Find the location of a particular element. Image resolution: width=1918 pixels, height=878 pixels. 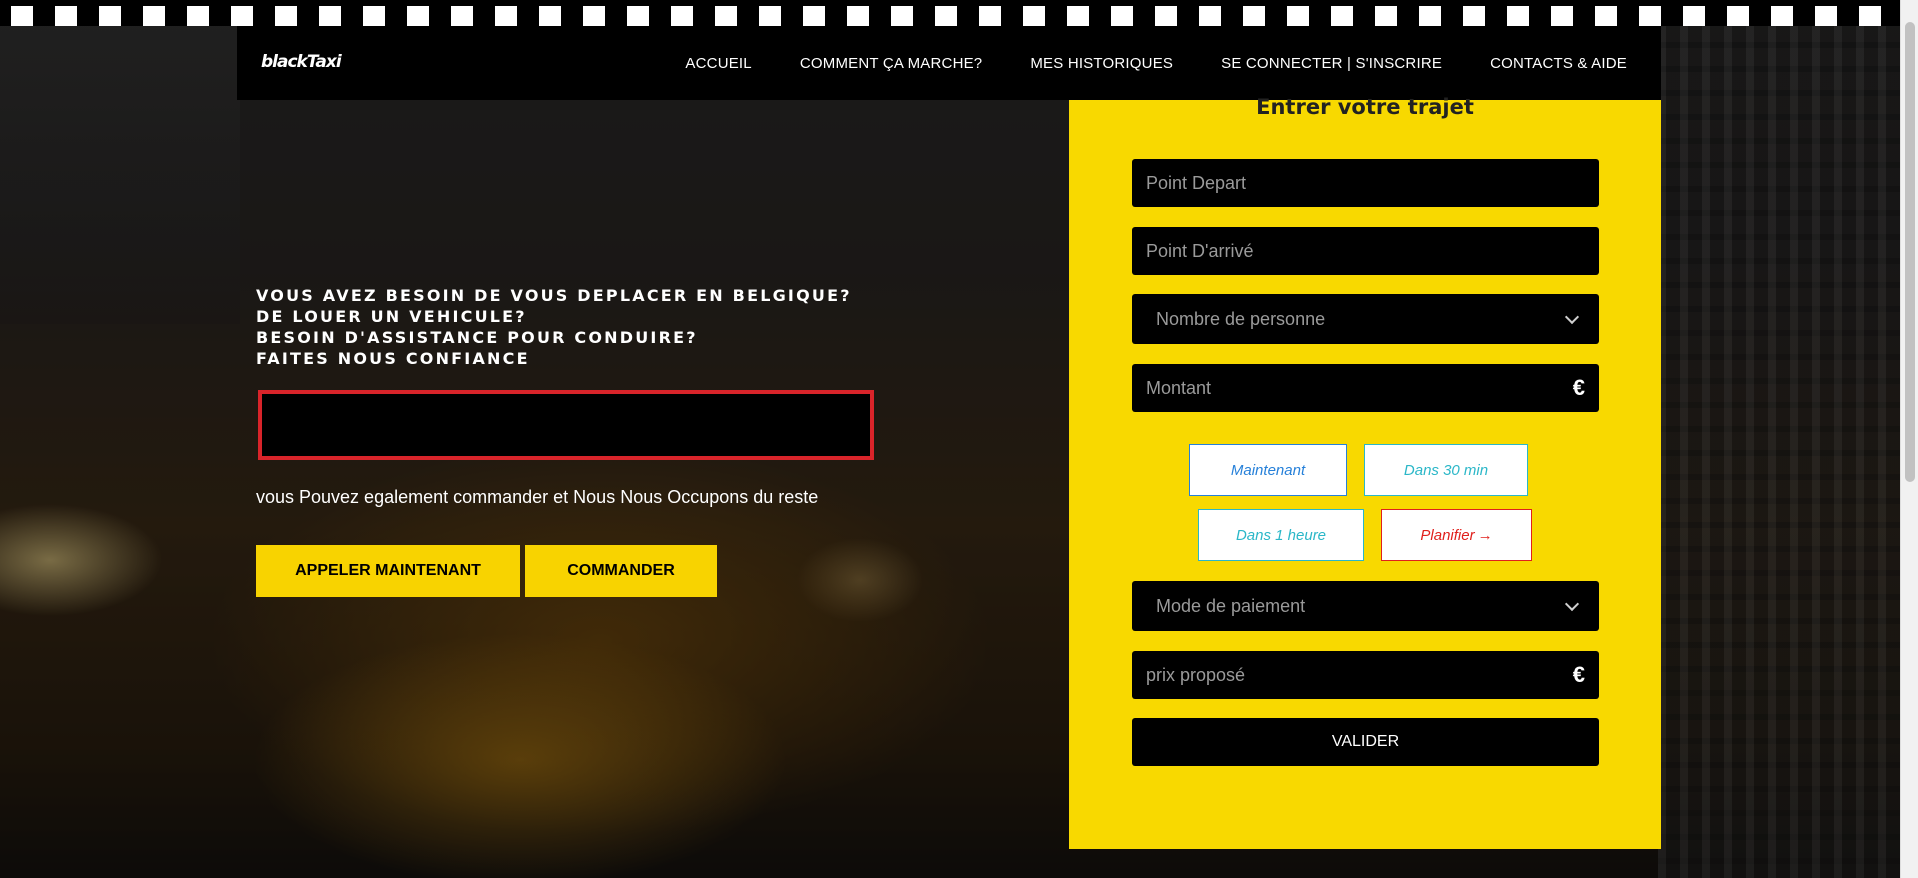

time-30min-button: Dans 30 min is located at coordinates (1446, 470).